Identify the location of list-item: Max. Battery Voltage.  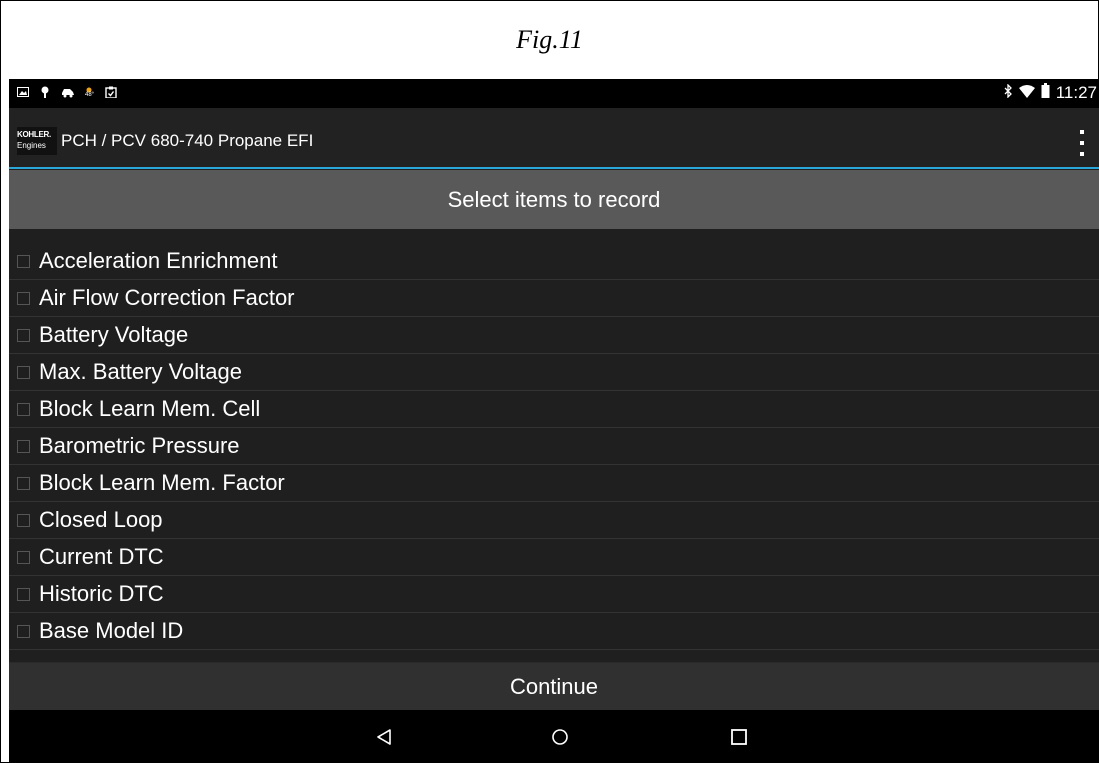
(554, 372).